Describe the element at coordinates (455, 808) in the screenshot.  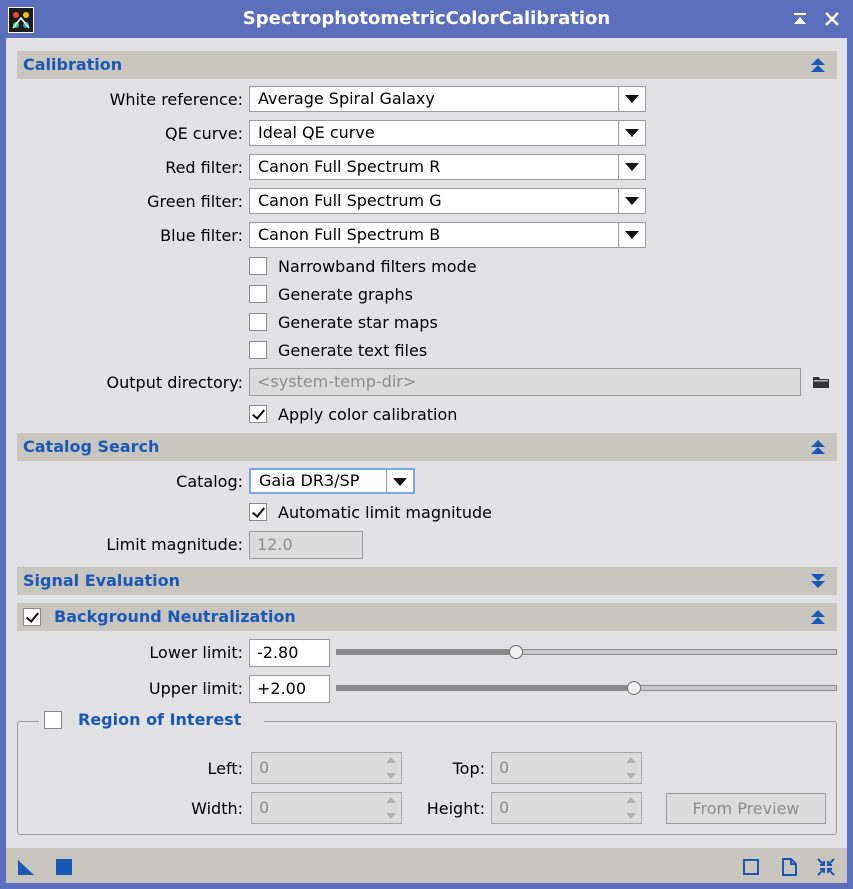
I see `height-label: Height:` at that location.